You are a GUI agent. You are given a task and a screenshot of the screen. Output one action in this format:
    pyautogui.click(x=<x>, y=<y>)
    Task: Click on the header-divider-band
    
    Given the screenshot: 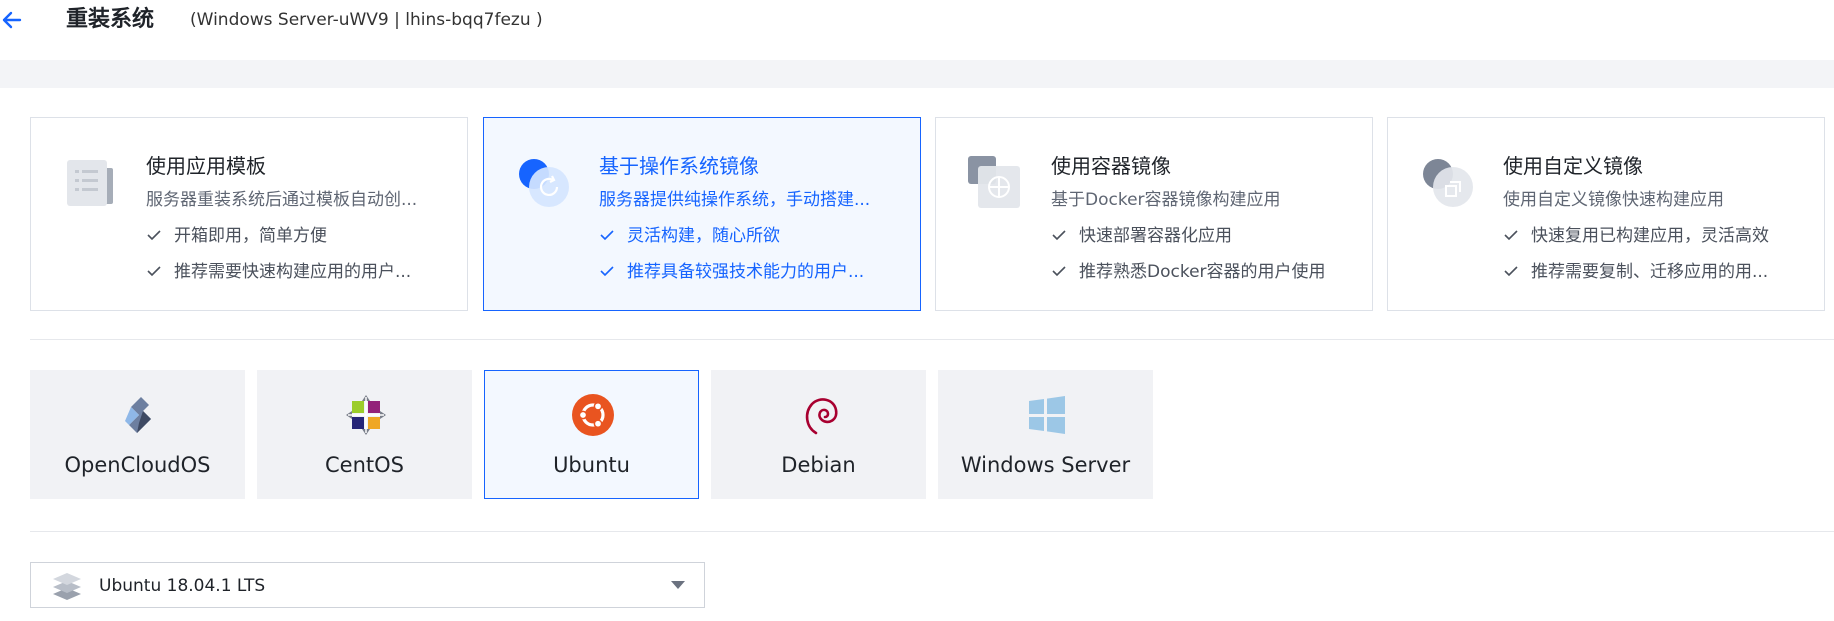 What is the action you would take?
    pyautogui.click(x=917, y=74)
    